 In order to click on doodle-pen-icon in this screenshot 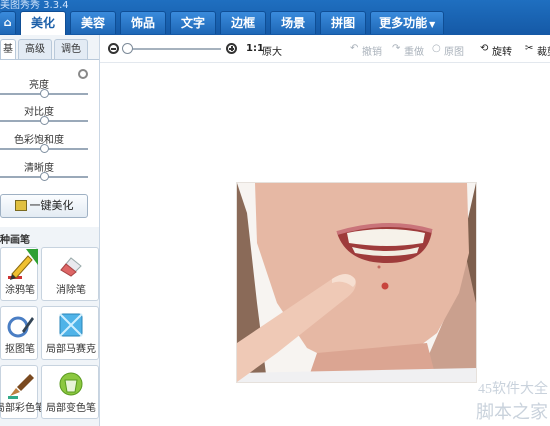, I will do `click(19, 266)`.